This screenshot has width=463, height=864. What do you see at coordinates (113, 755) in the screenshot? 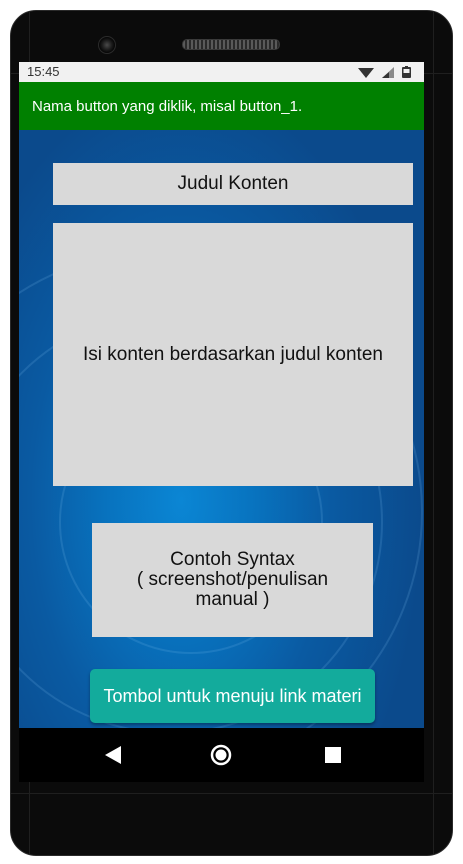
I see `back-icon` at bounding box center [113, 755].